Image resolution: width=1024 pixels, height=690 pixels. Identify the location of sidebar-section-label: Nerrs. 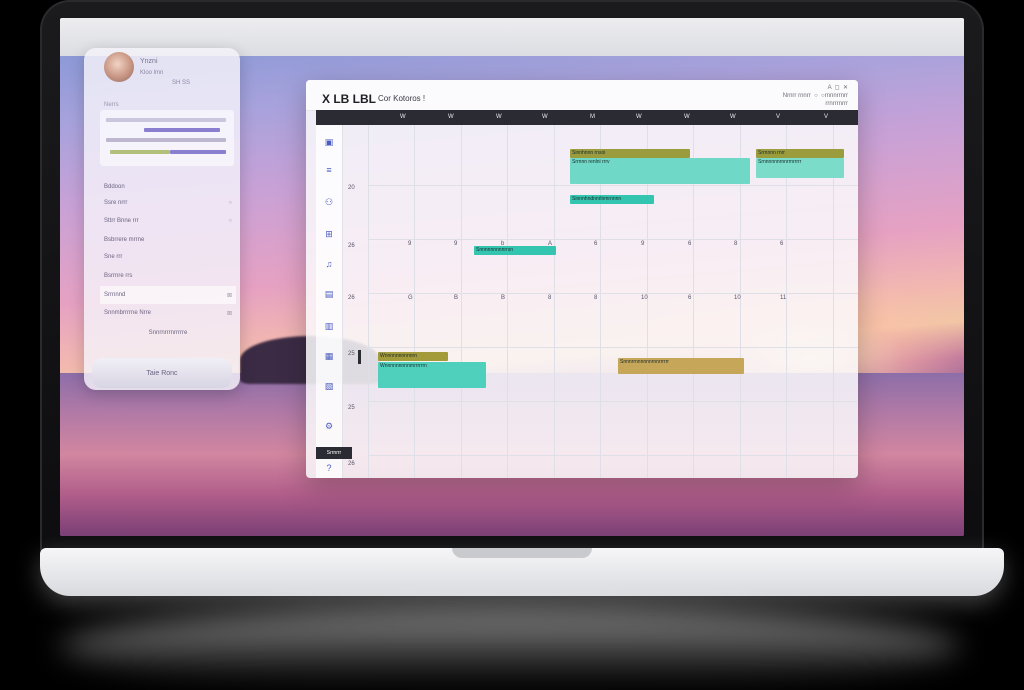
(111, 105).